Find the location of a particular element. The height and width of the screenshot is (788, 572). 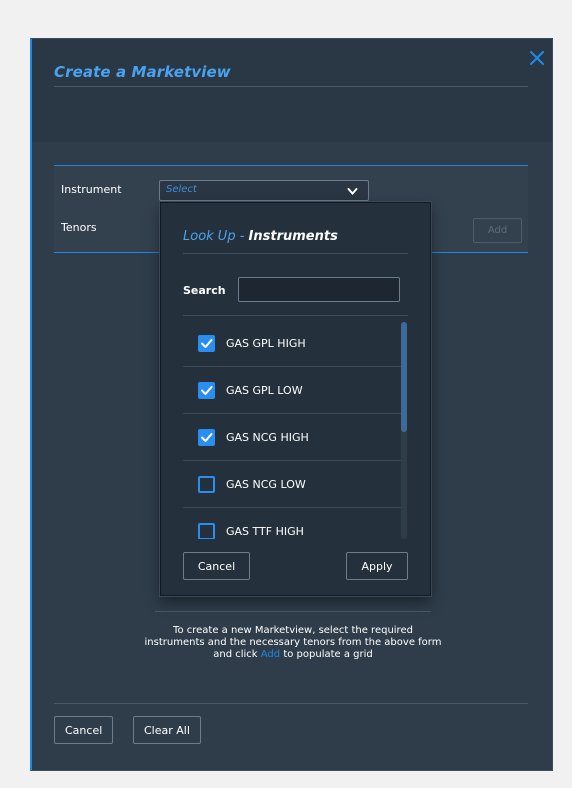

list-item: GAS NCG HIGH is located at coordinates (292, 437).